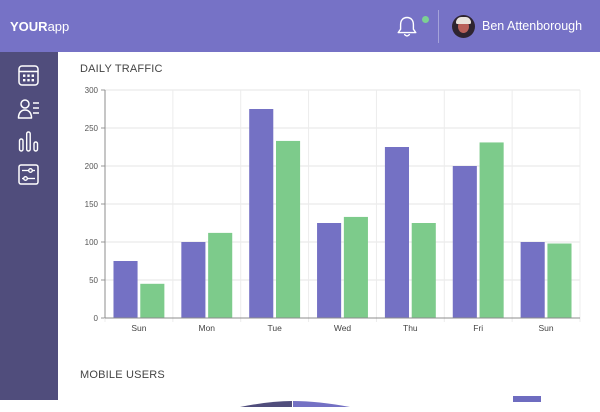  I want to click on mobile-users-title: MOBILE USERS, so click(122, 375).